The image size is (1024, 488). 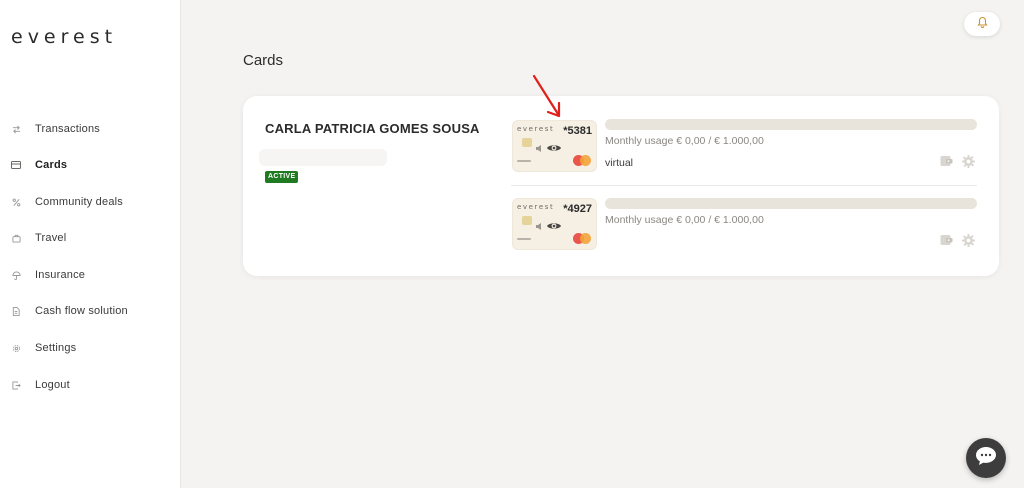 I want to click on sidebar-item-travel: Travel, so click(x=38, y=238).